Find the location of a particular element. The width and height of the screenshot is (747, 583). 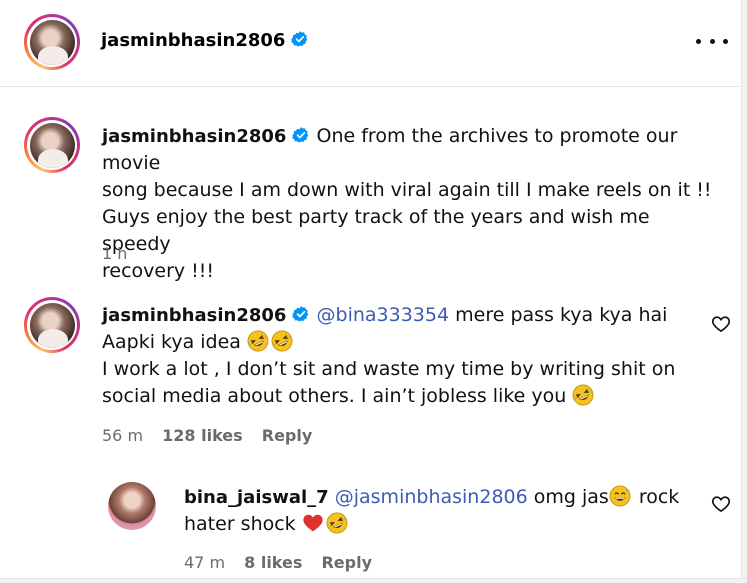

comment-time: 56 m is located at coordinates (123, 435).